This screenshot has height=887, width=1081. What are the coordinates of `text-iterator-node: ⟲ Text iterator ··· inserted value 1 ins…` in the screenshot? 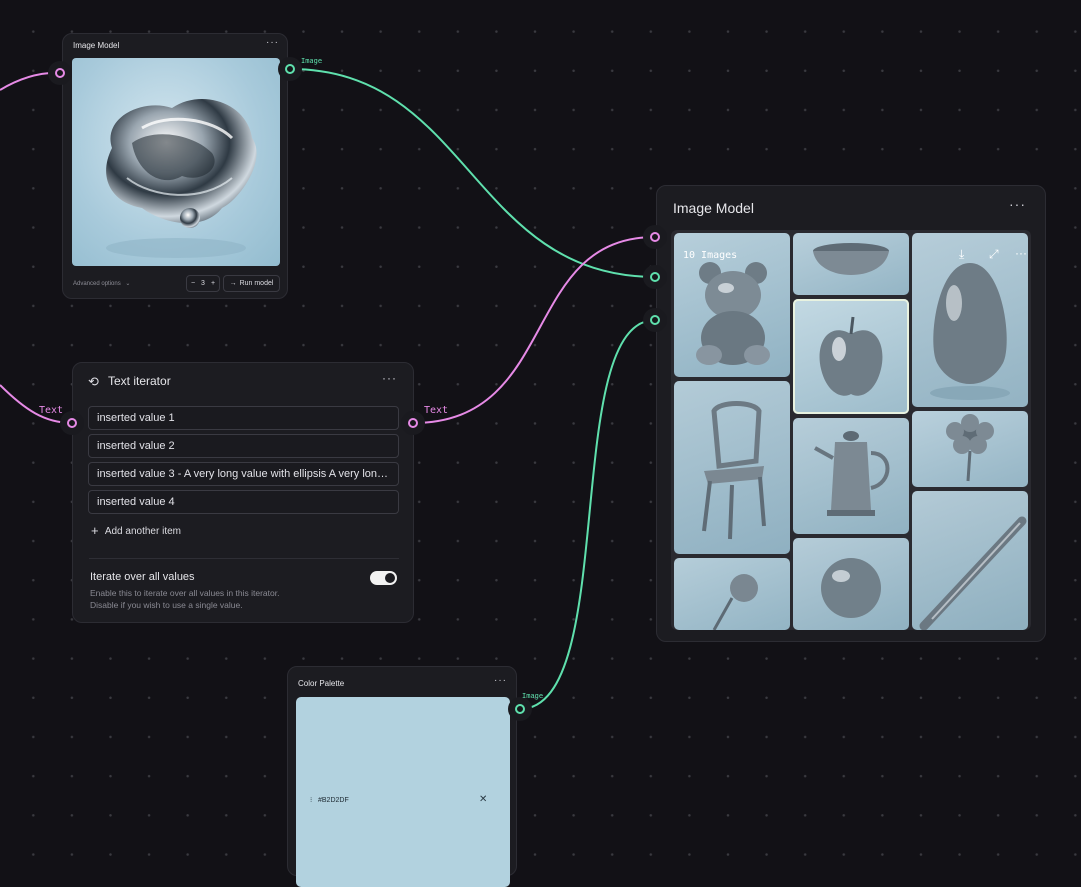 It's located at (243, 492).